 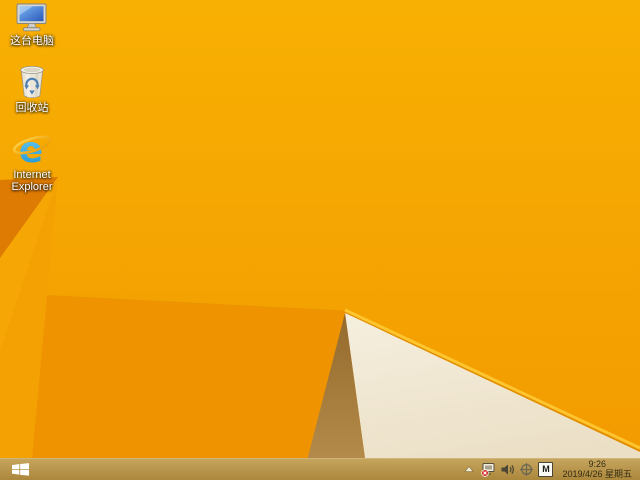 I want to click on crosshair-circle-icon, so click(x=526, y=469).